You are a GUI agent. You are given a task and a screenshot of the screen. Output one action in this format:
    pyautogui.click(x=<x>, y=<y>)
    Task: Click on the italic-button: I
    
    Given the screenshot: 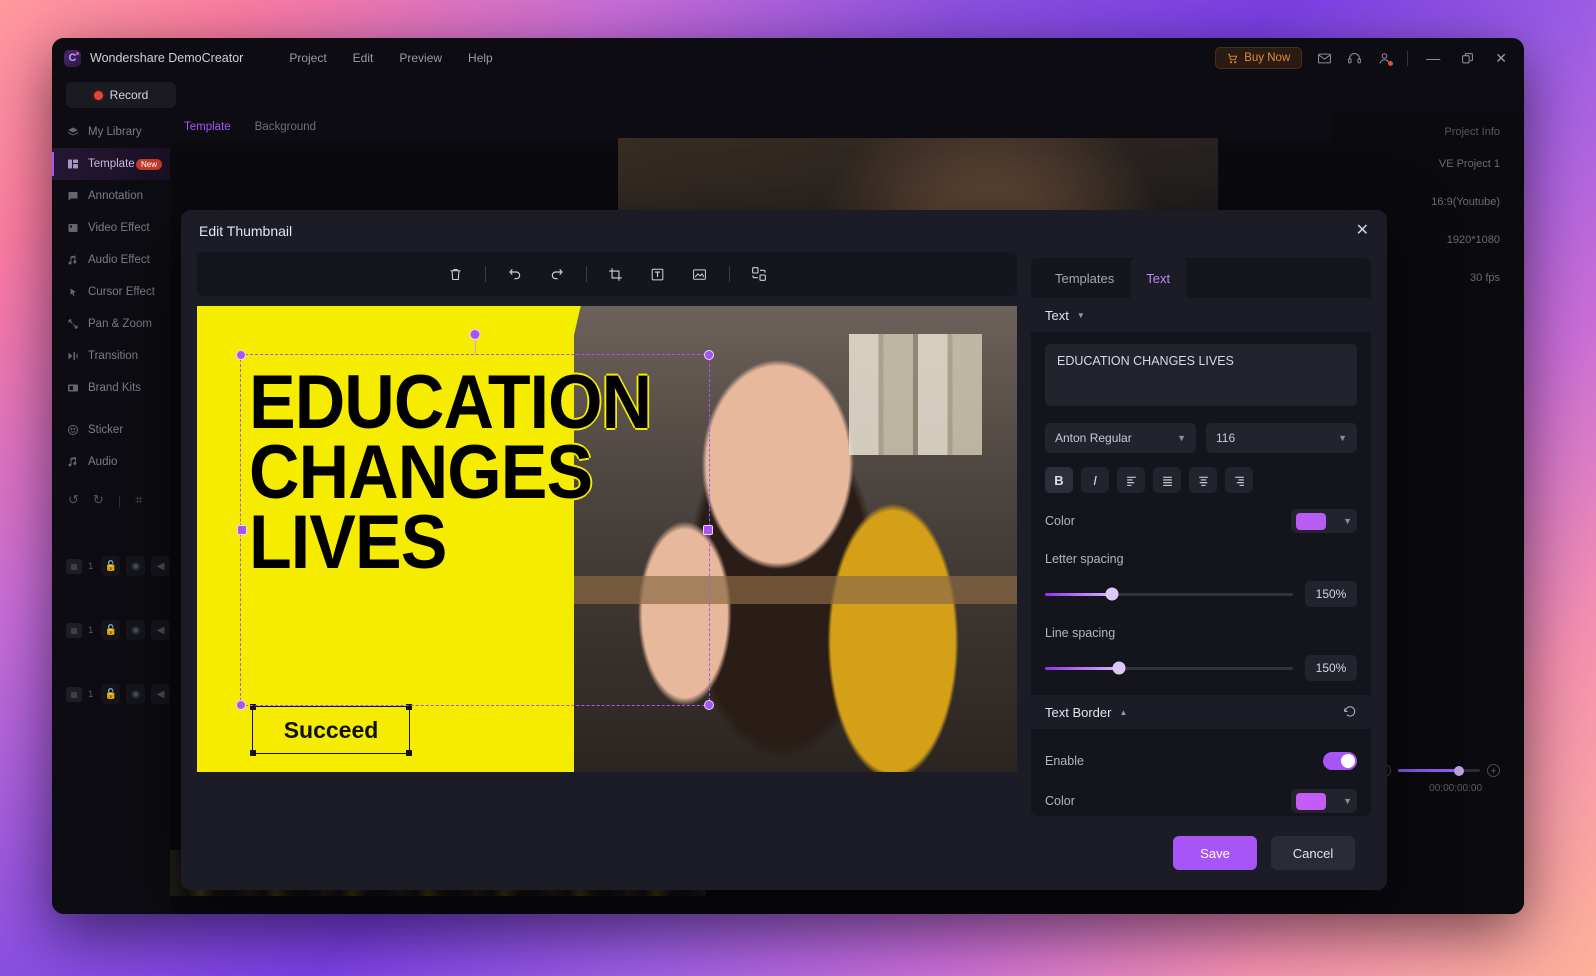 What is the action you would take?
    pyautogui.click(x=1095, y=480)
    